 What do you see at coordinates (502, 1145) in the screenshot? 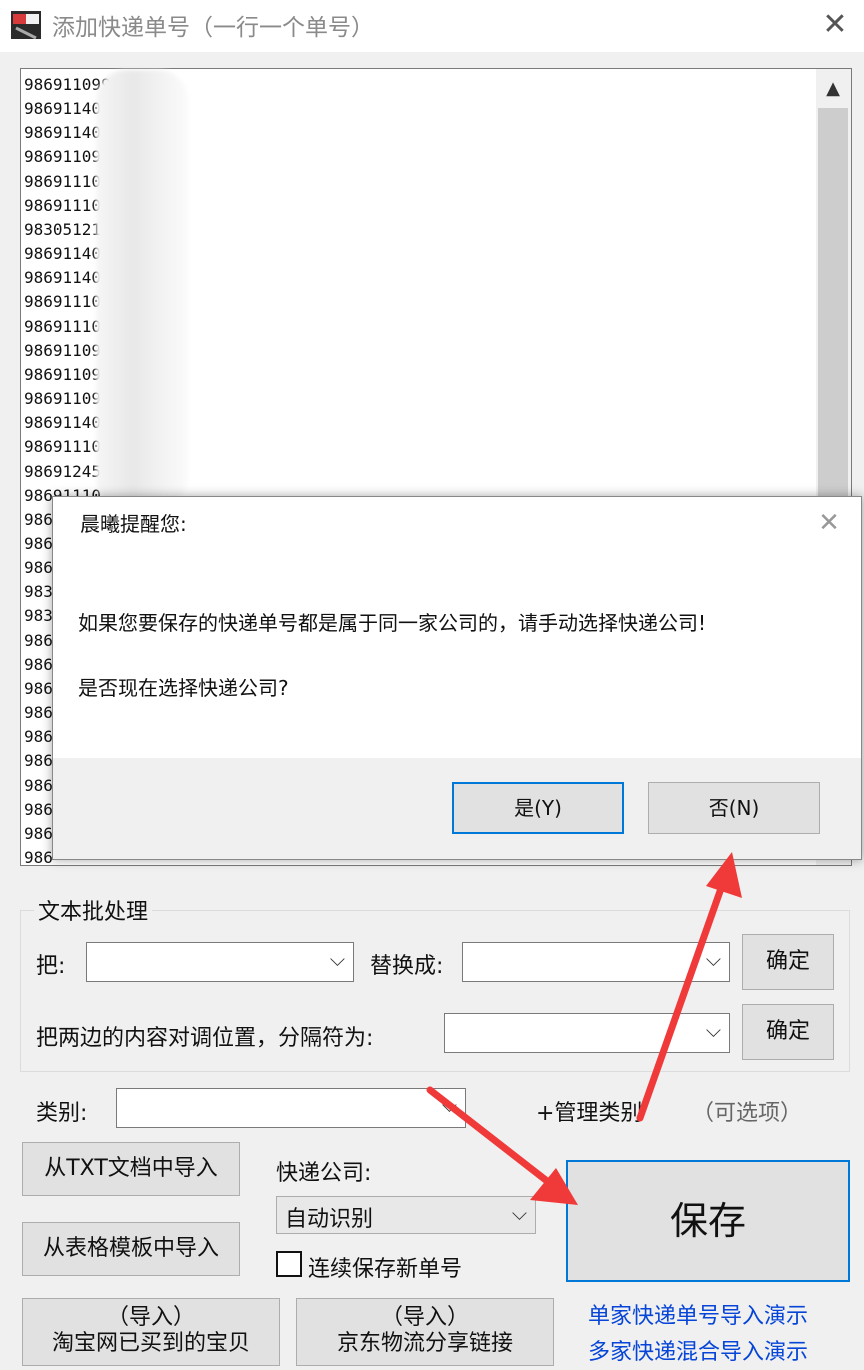
I see `arrow-to-save-icon` at bounding box center [502, 1145].